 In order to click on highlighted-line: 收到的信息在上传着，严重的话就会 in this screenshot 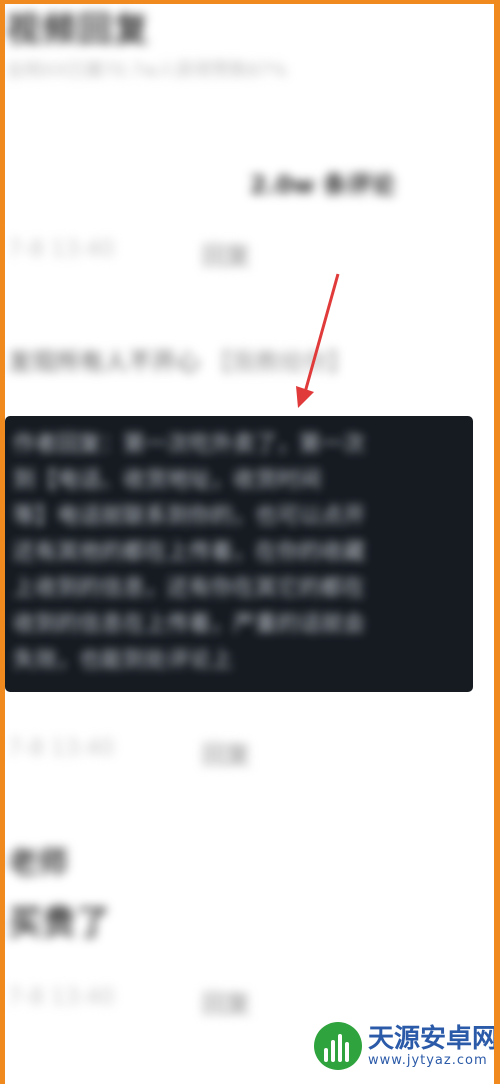, I will do `click(189, 624)`.